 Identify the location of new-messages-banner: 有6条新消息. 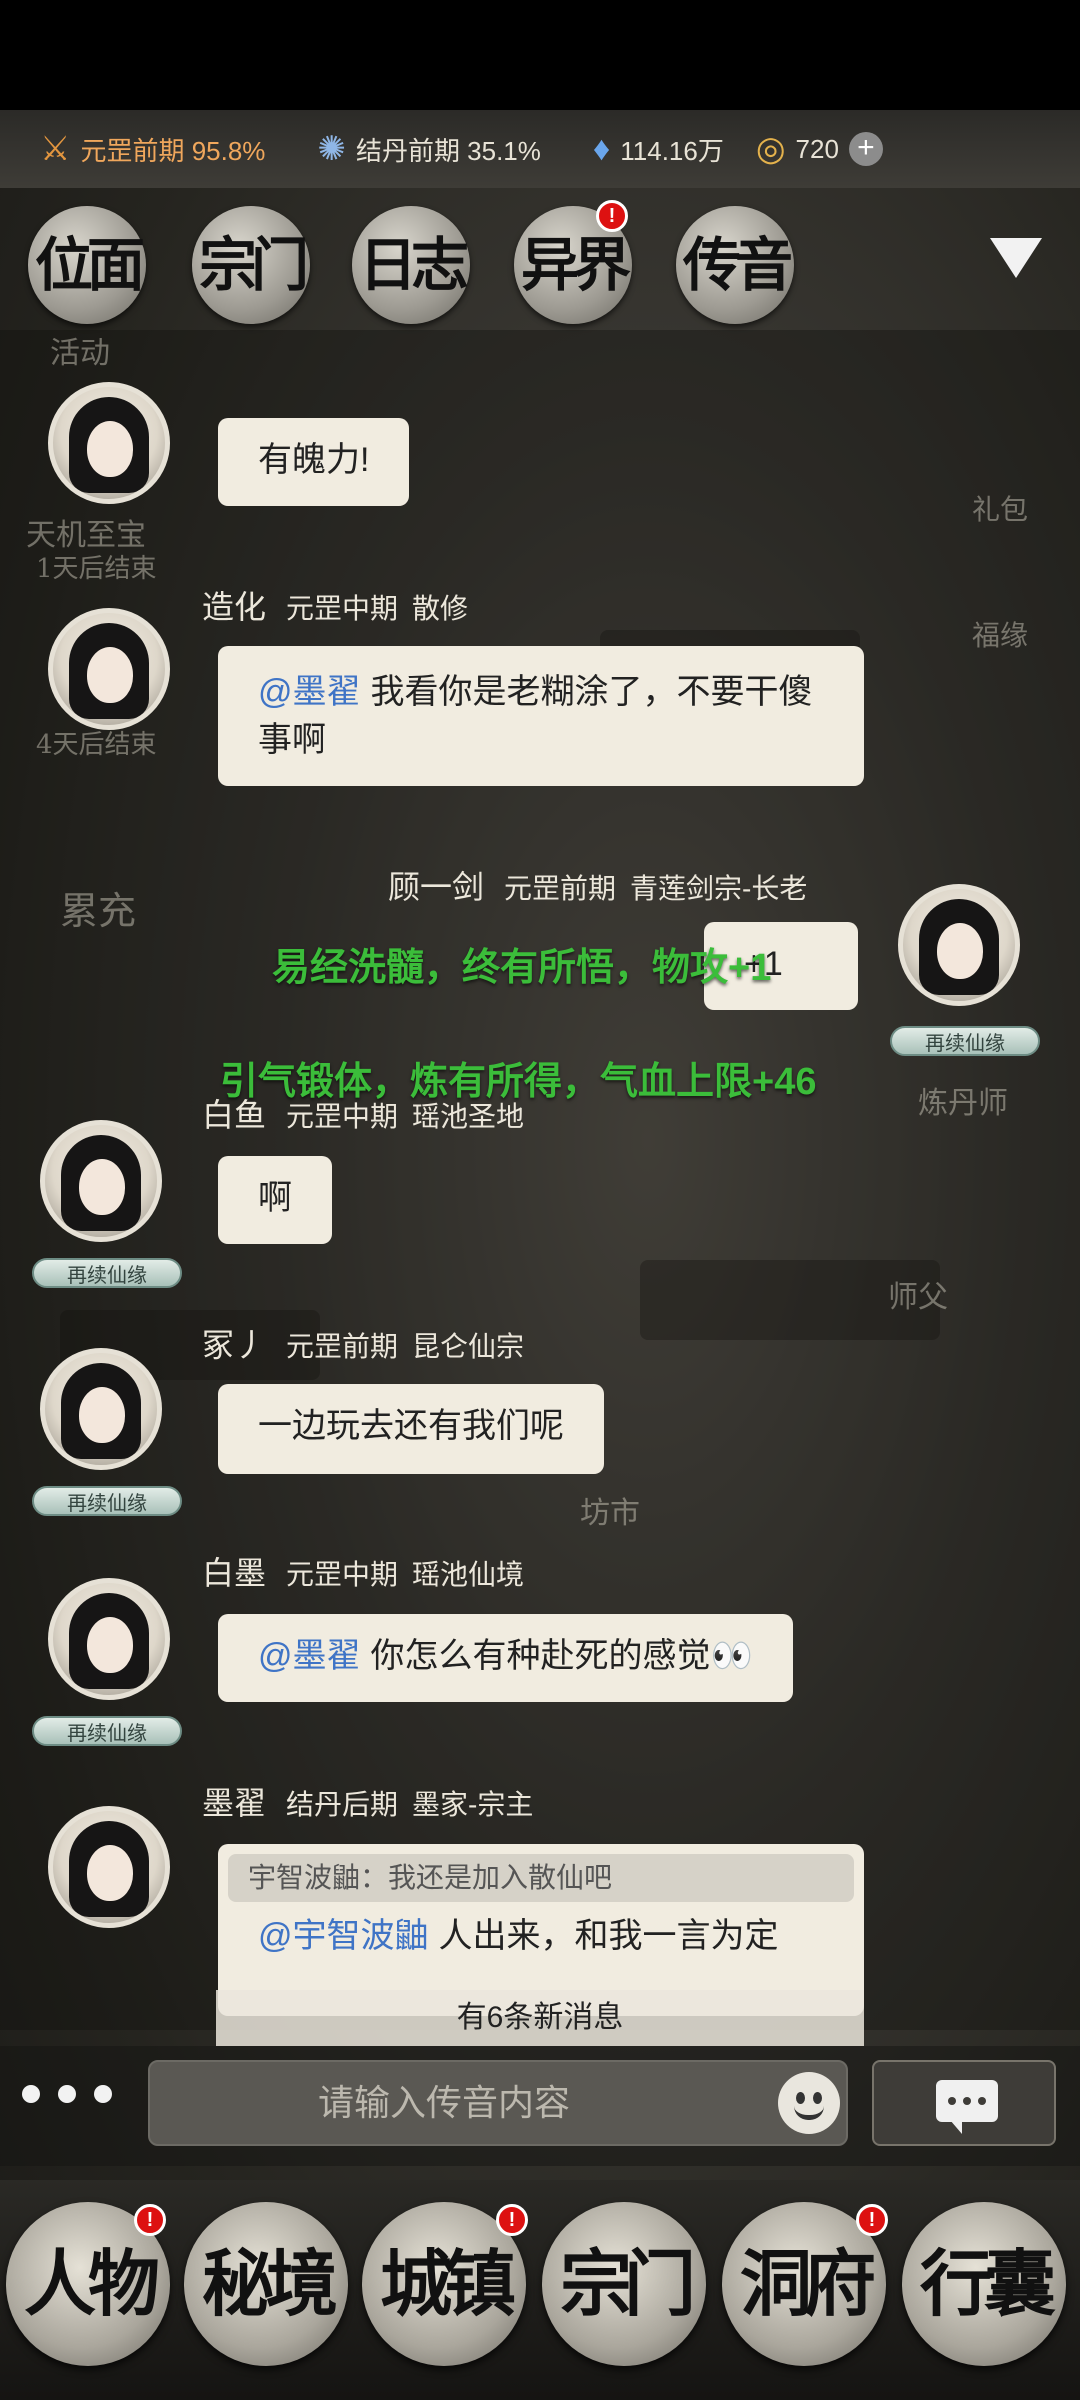
(540, 2018).